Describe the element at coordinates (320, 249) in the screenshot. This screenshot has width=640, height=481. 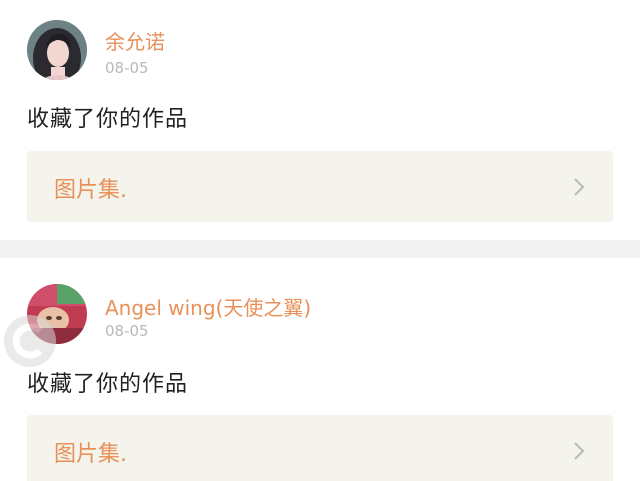
I see `section-divider` at that location.